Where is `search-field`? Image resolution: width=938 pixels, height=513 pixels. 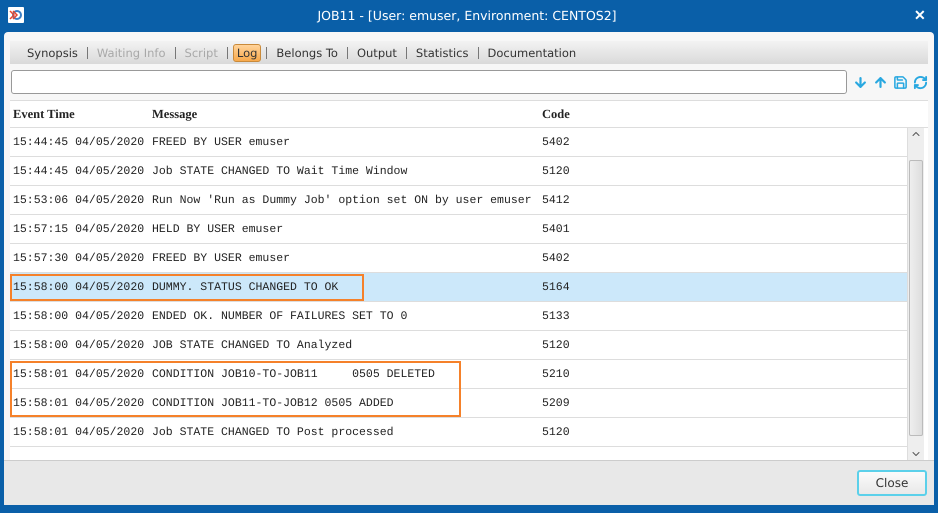
search-field is located at coordinates (429, 82).